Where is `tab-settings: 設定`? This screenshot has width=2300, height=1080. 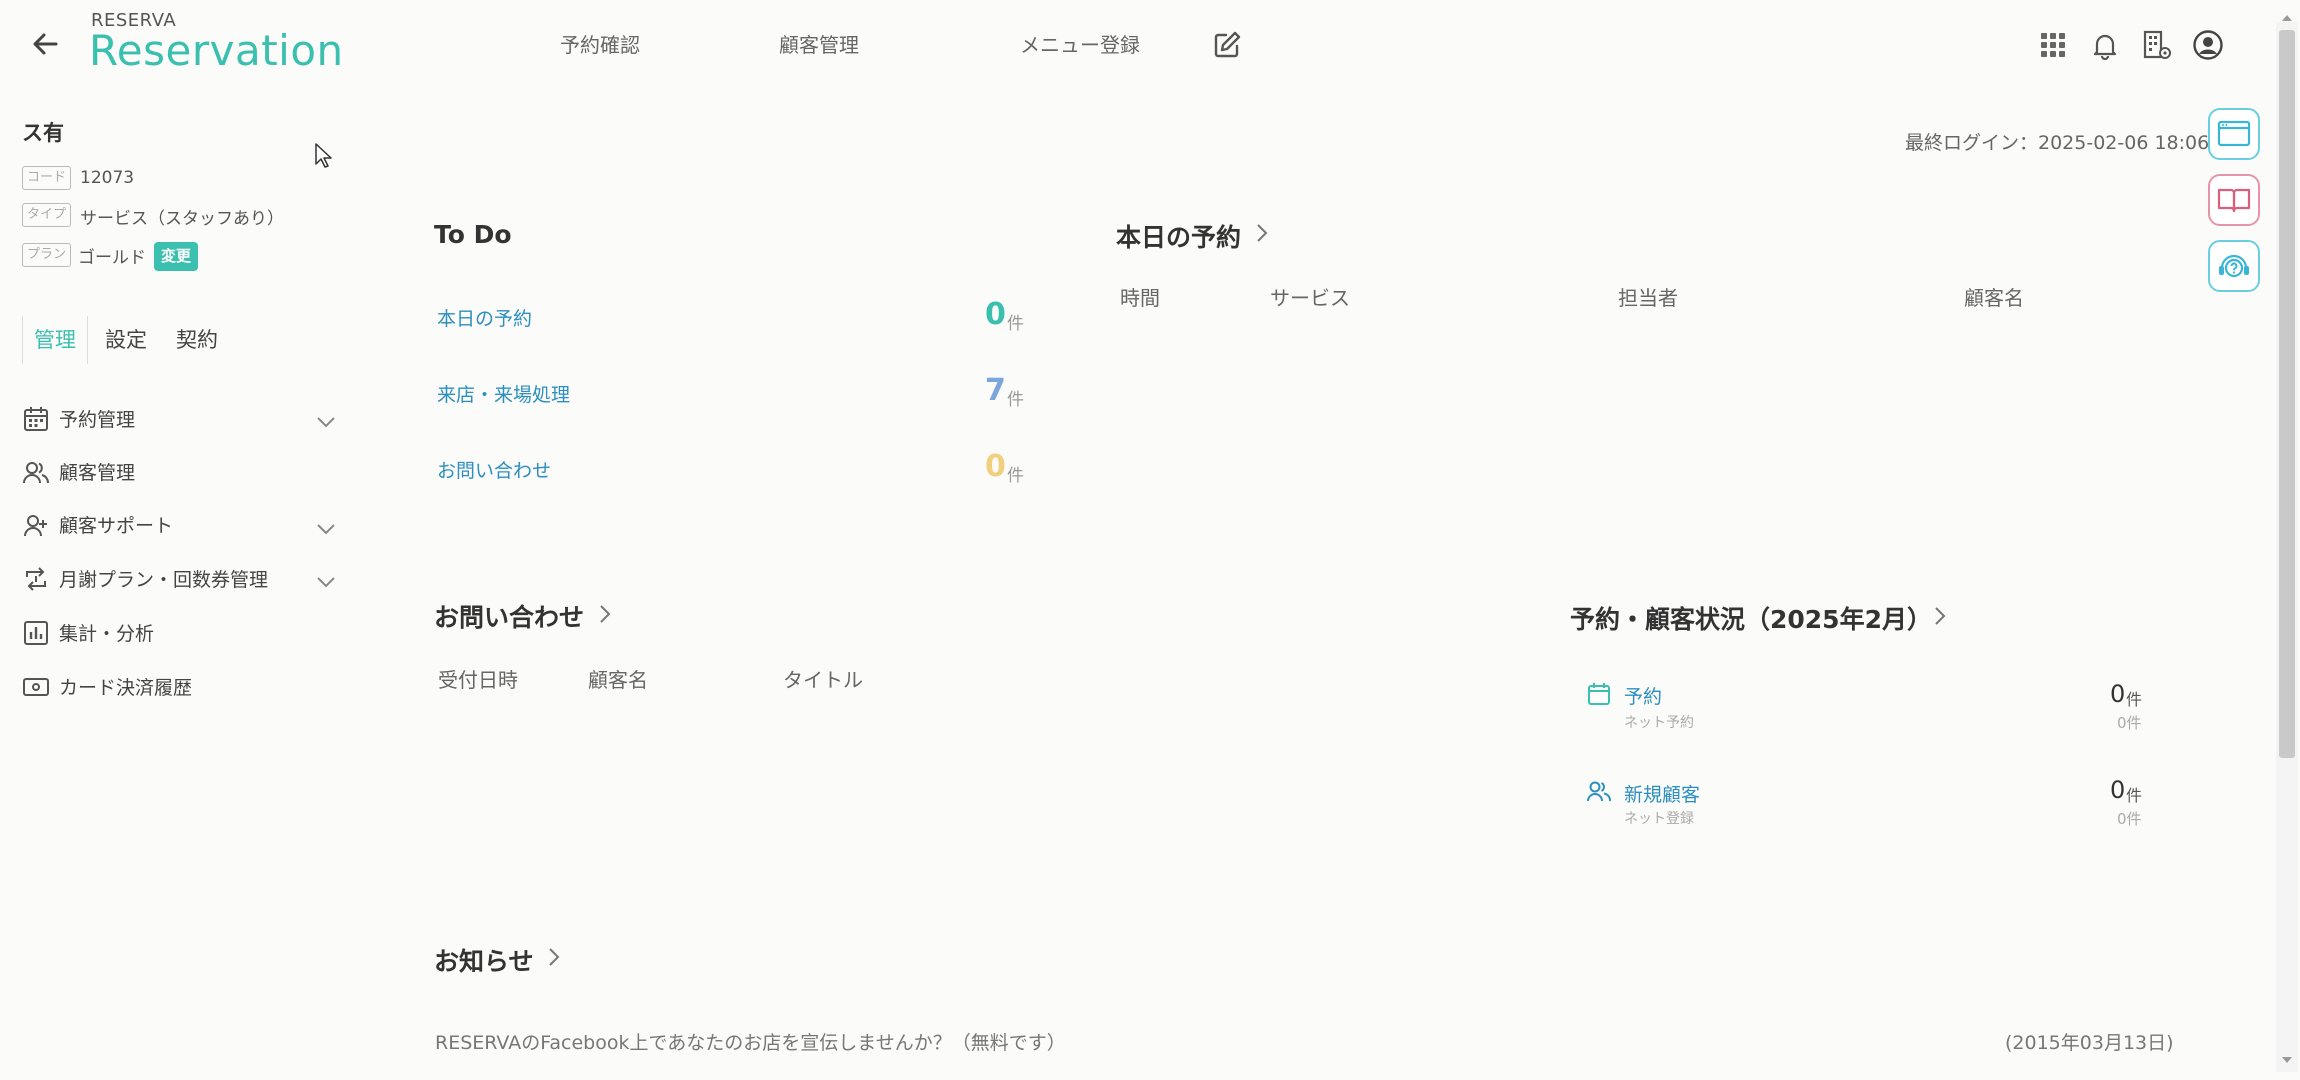 tab-settings: 設定 is located at coordinates (126, 339).